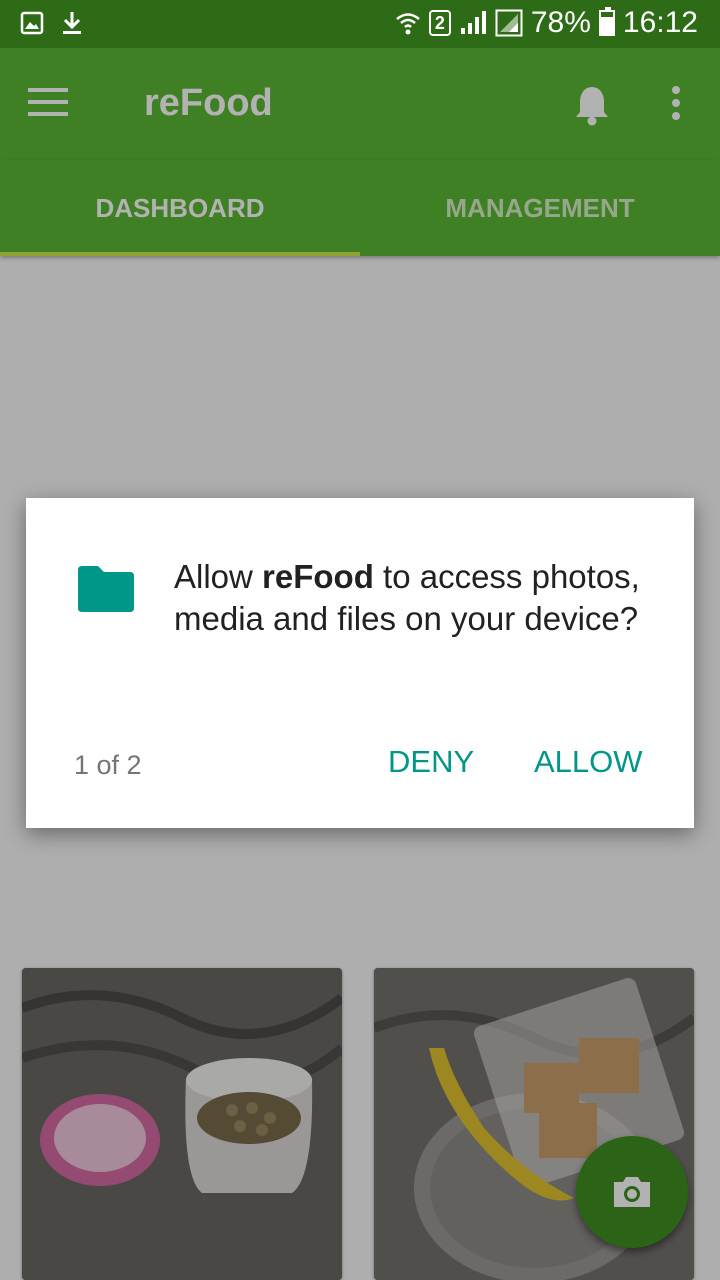 This screenshot has height=1280, width=720. What do you see at coordinates (431, 762) in the screenshot?
I see `deny-button: DENY` at bounding box center [431, 762].